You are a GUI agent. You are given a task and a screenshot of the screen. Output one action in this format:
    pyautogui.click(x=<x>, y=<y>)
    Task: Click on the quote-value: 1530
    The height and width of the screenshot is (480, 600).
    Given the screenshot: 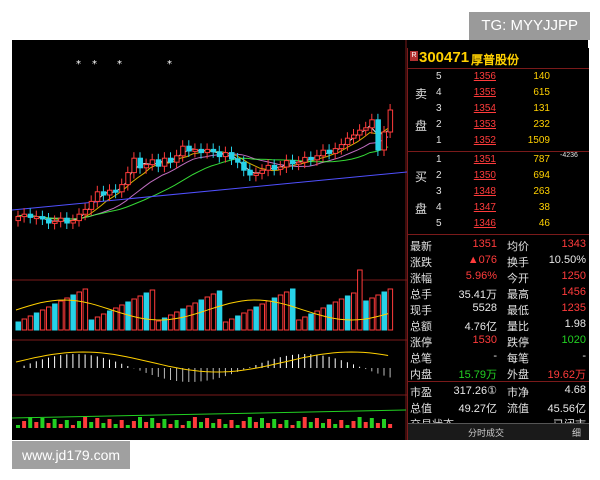 What is the action you would take?
    pyautogui.click(x=484, y=340)
    